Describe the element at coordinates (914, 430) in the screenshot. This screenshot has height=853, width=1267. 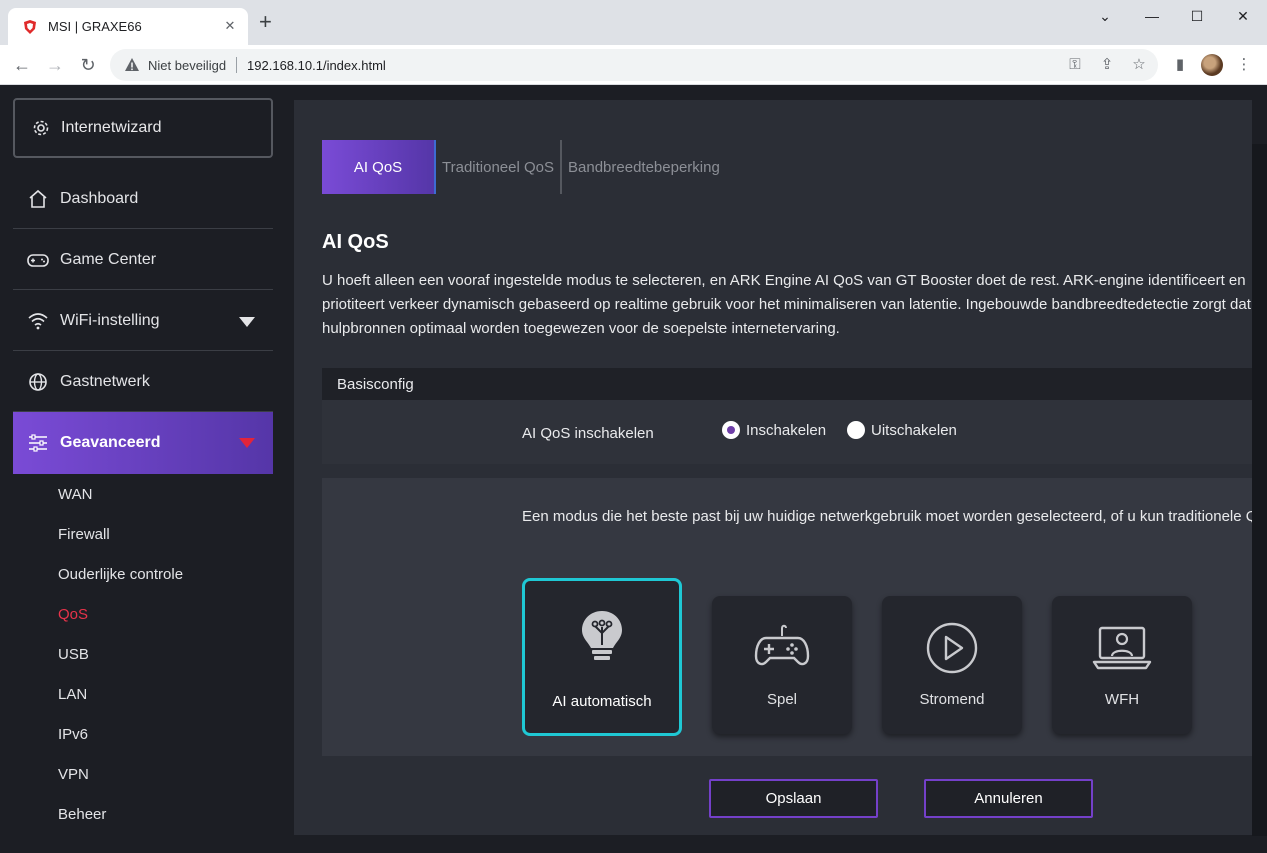
I see `disable-radio-label: Uitschakelen` at that location.